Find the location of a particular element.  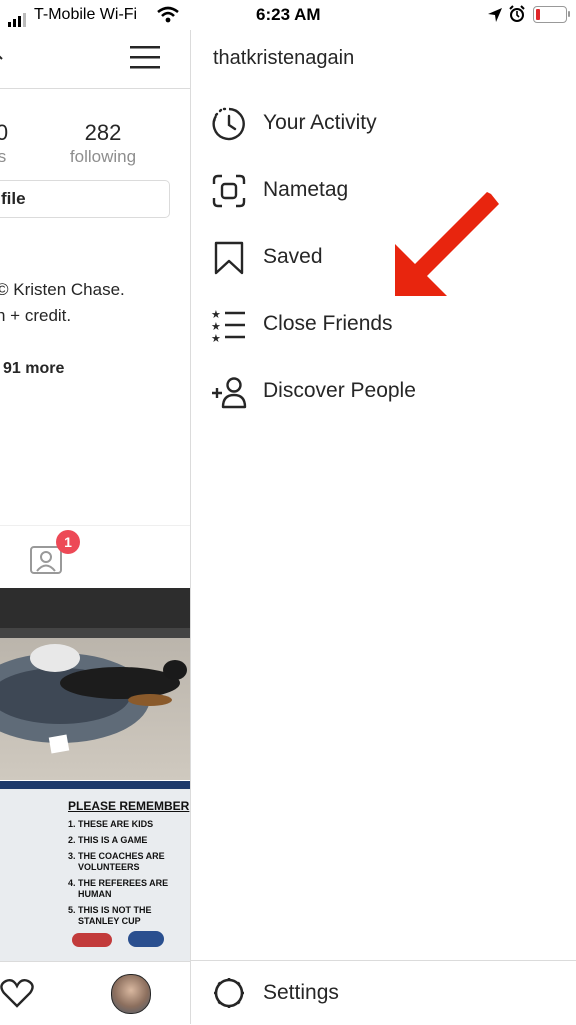

menu-icon is located at coordinates (145, 57).